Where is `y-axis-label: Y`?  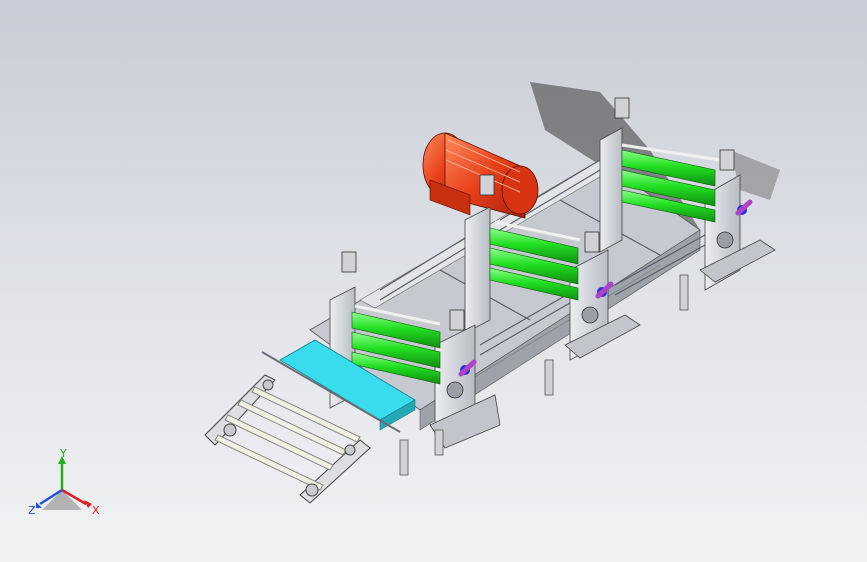 y-axis-label: Y is located at coordinates (63, 454).